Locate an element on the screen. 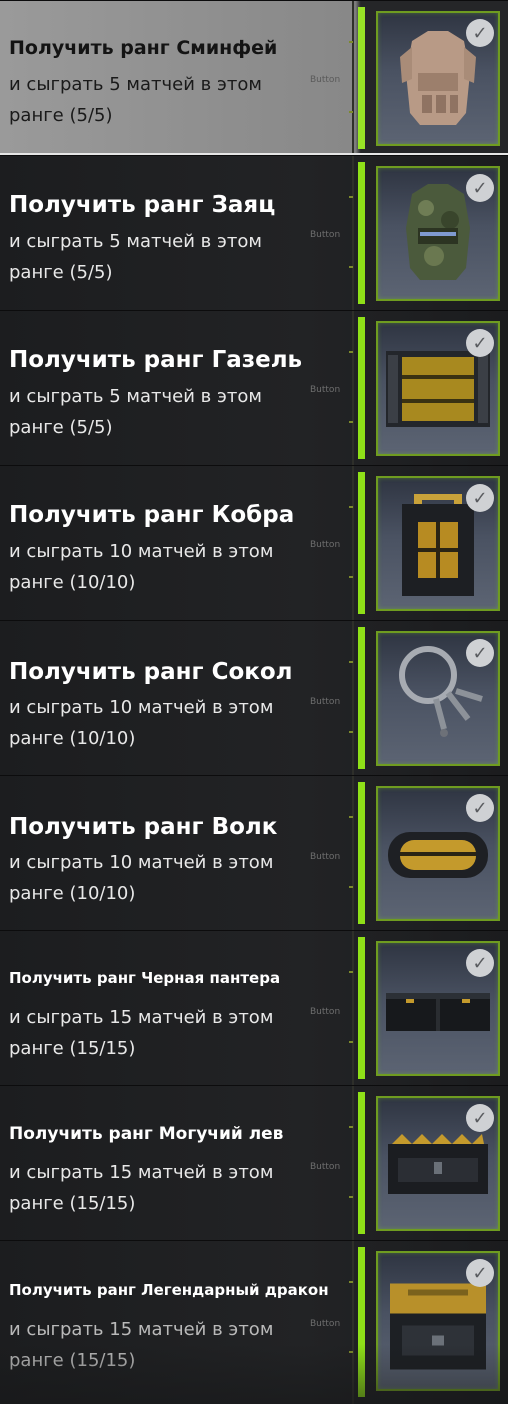 The height and width of the screenshot is (1404, 508). mission-title: Получить ранг Газель is located at coordinates (156, 360).